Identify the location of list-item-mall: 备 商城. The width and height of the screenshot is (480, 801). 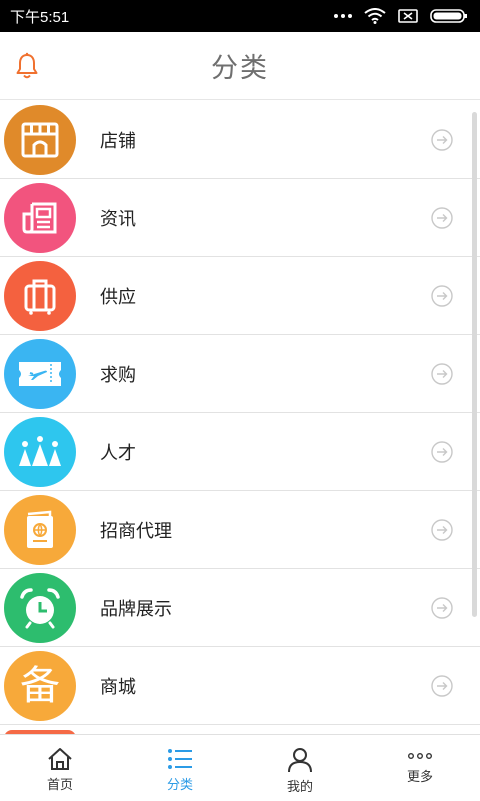
(240, 686).